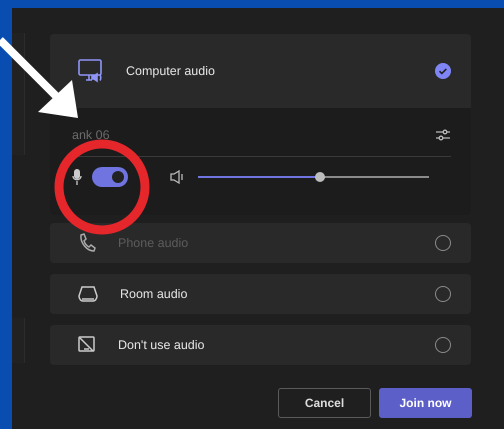  I want to click on radio-checked, so click(443, 71).